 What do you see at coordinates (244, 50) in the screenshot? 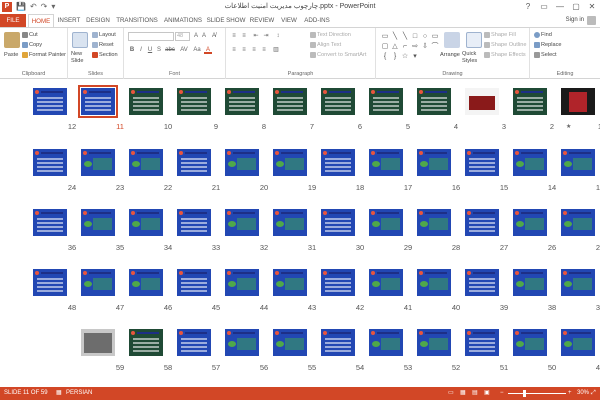
I see `align-center-icon: ≡` at bounding box center [244, 50].